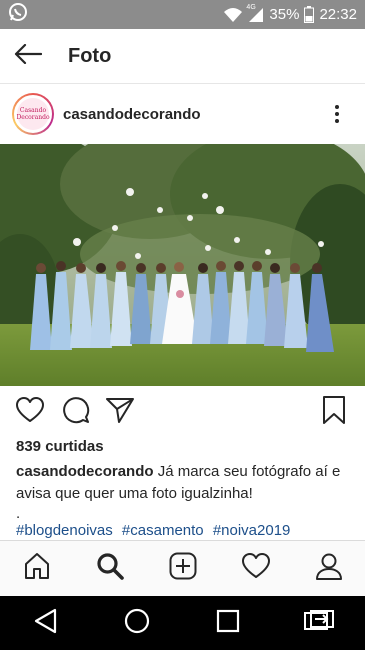 The width and height of the screenshot is (365, 650). I want to click on bookmark-icon, so click(334, 412).